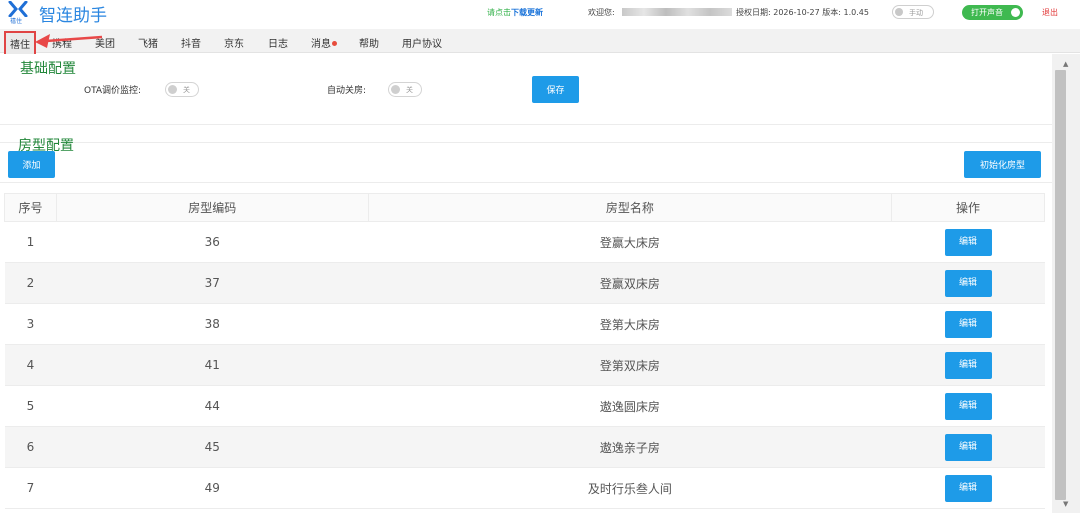 The image size is (1080, 513). I want to click on auto-close-switch-state: 关, so click(409, 90).